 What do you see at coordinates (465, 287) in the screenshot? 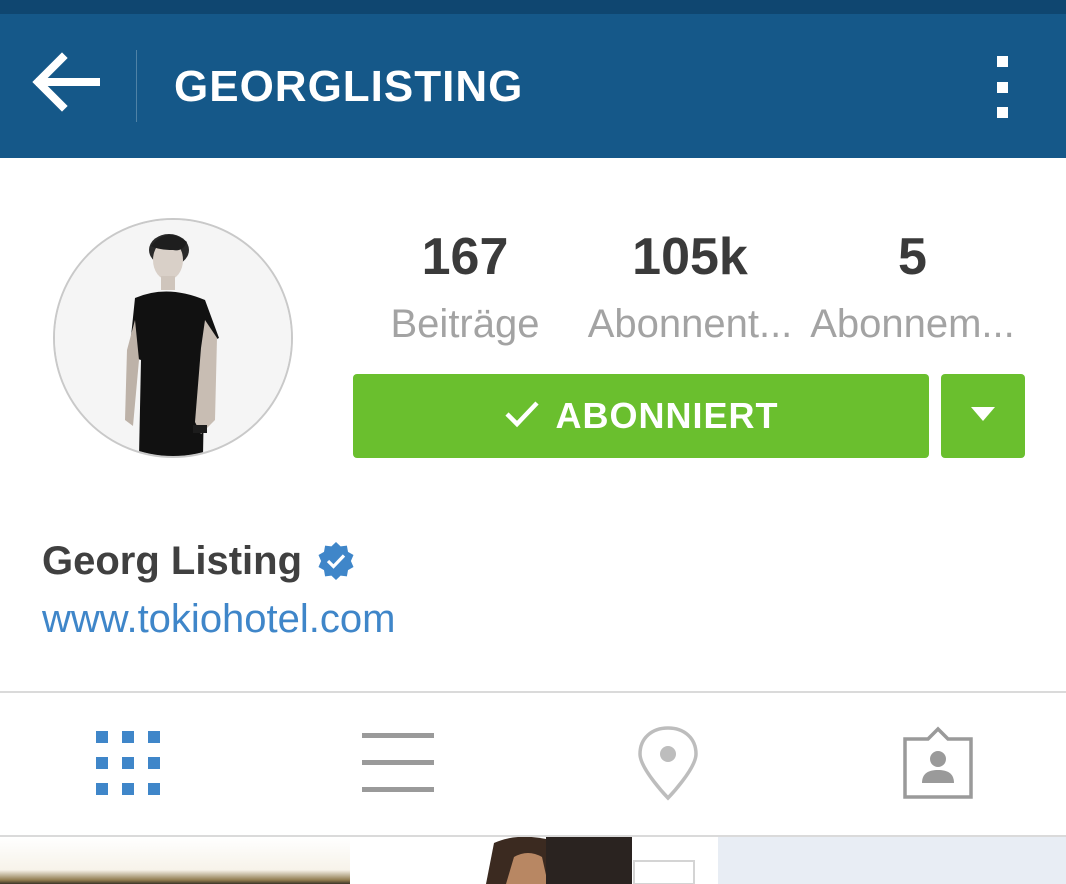
I see `stat-posts: 167 Beiträge` at bounding box center [465, 287].